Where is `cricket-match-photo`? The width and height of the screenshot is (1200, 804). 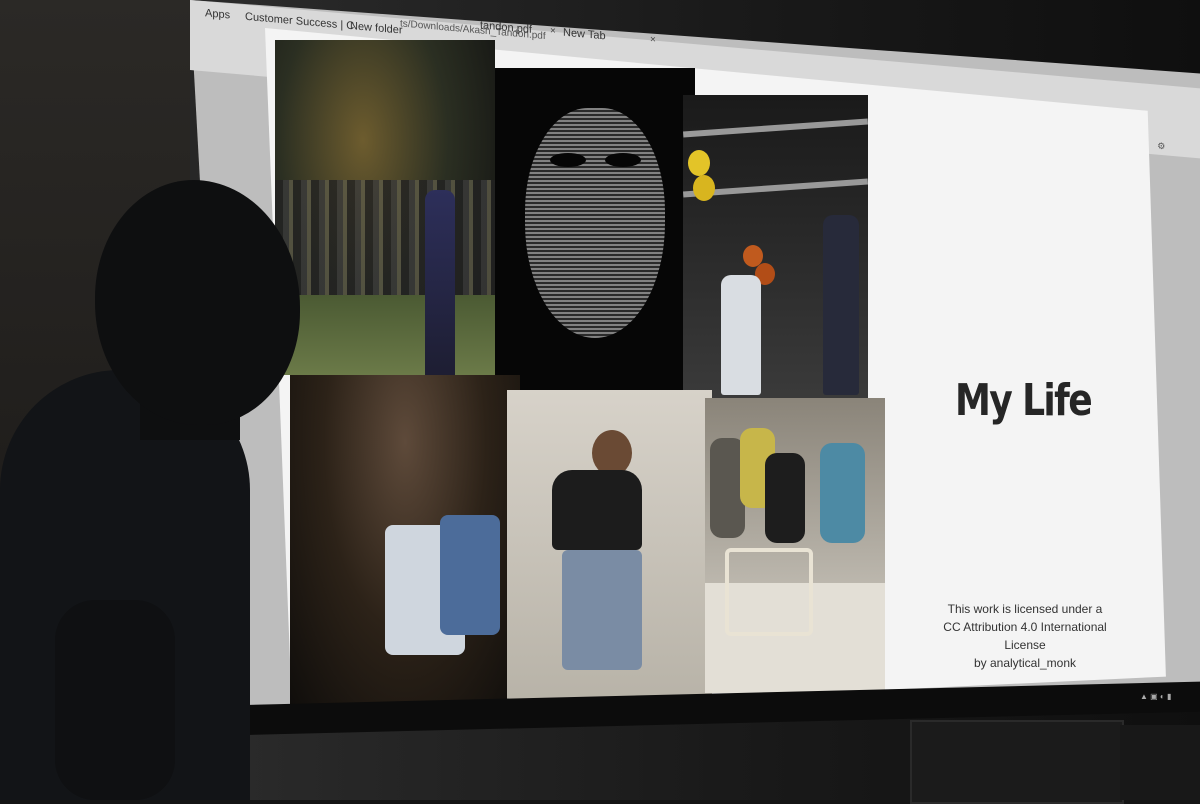 cricket-match-photo is located at coordinates (385, 207).